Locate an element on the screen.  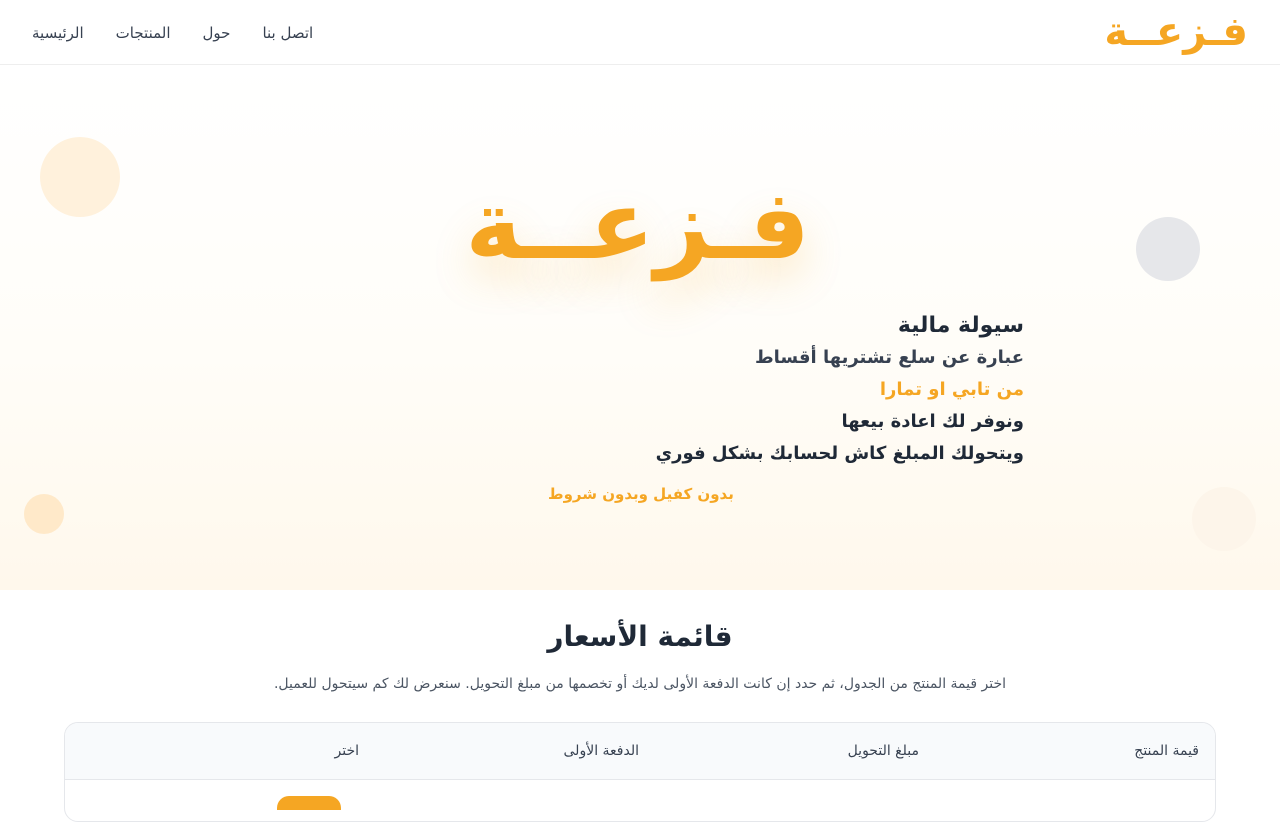
main-nav: اتصل بنا حول المنتجات الرئيسية is located at coordinates (172, 32).